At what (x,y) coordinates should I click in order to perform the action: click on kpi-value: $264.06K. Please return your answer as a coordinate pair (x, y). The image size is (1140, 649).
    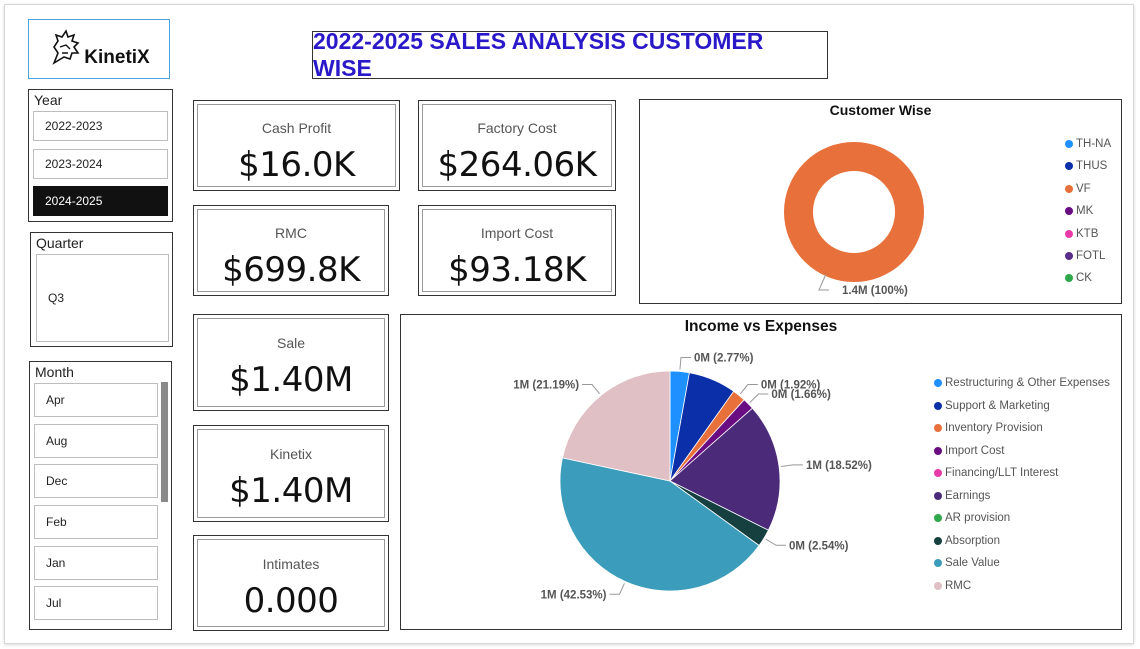
    Looking at the image, I should click on (517, 165).